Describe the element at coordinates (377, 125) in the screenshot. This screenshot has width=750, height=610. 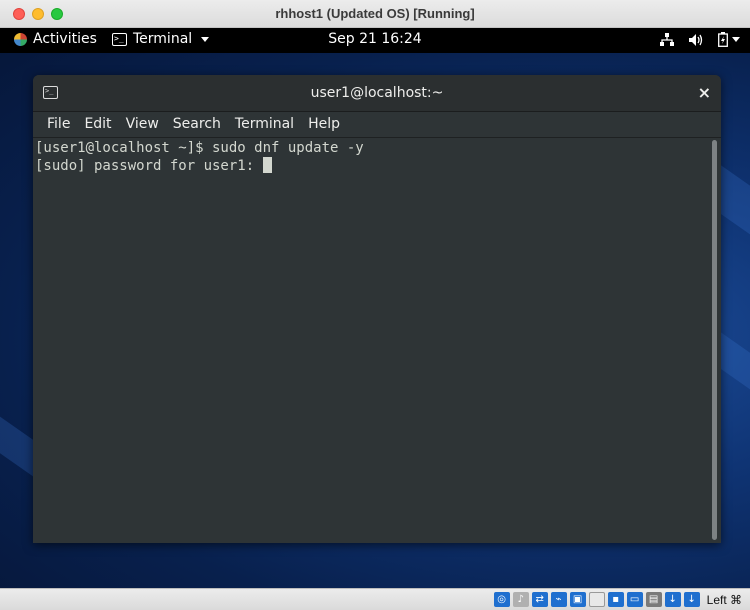
I see `terminal-menubar: File Edit View Search Terminal Help` at that location.